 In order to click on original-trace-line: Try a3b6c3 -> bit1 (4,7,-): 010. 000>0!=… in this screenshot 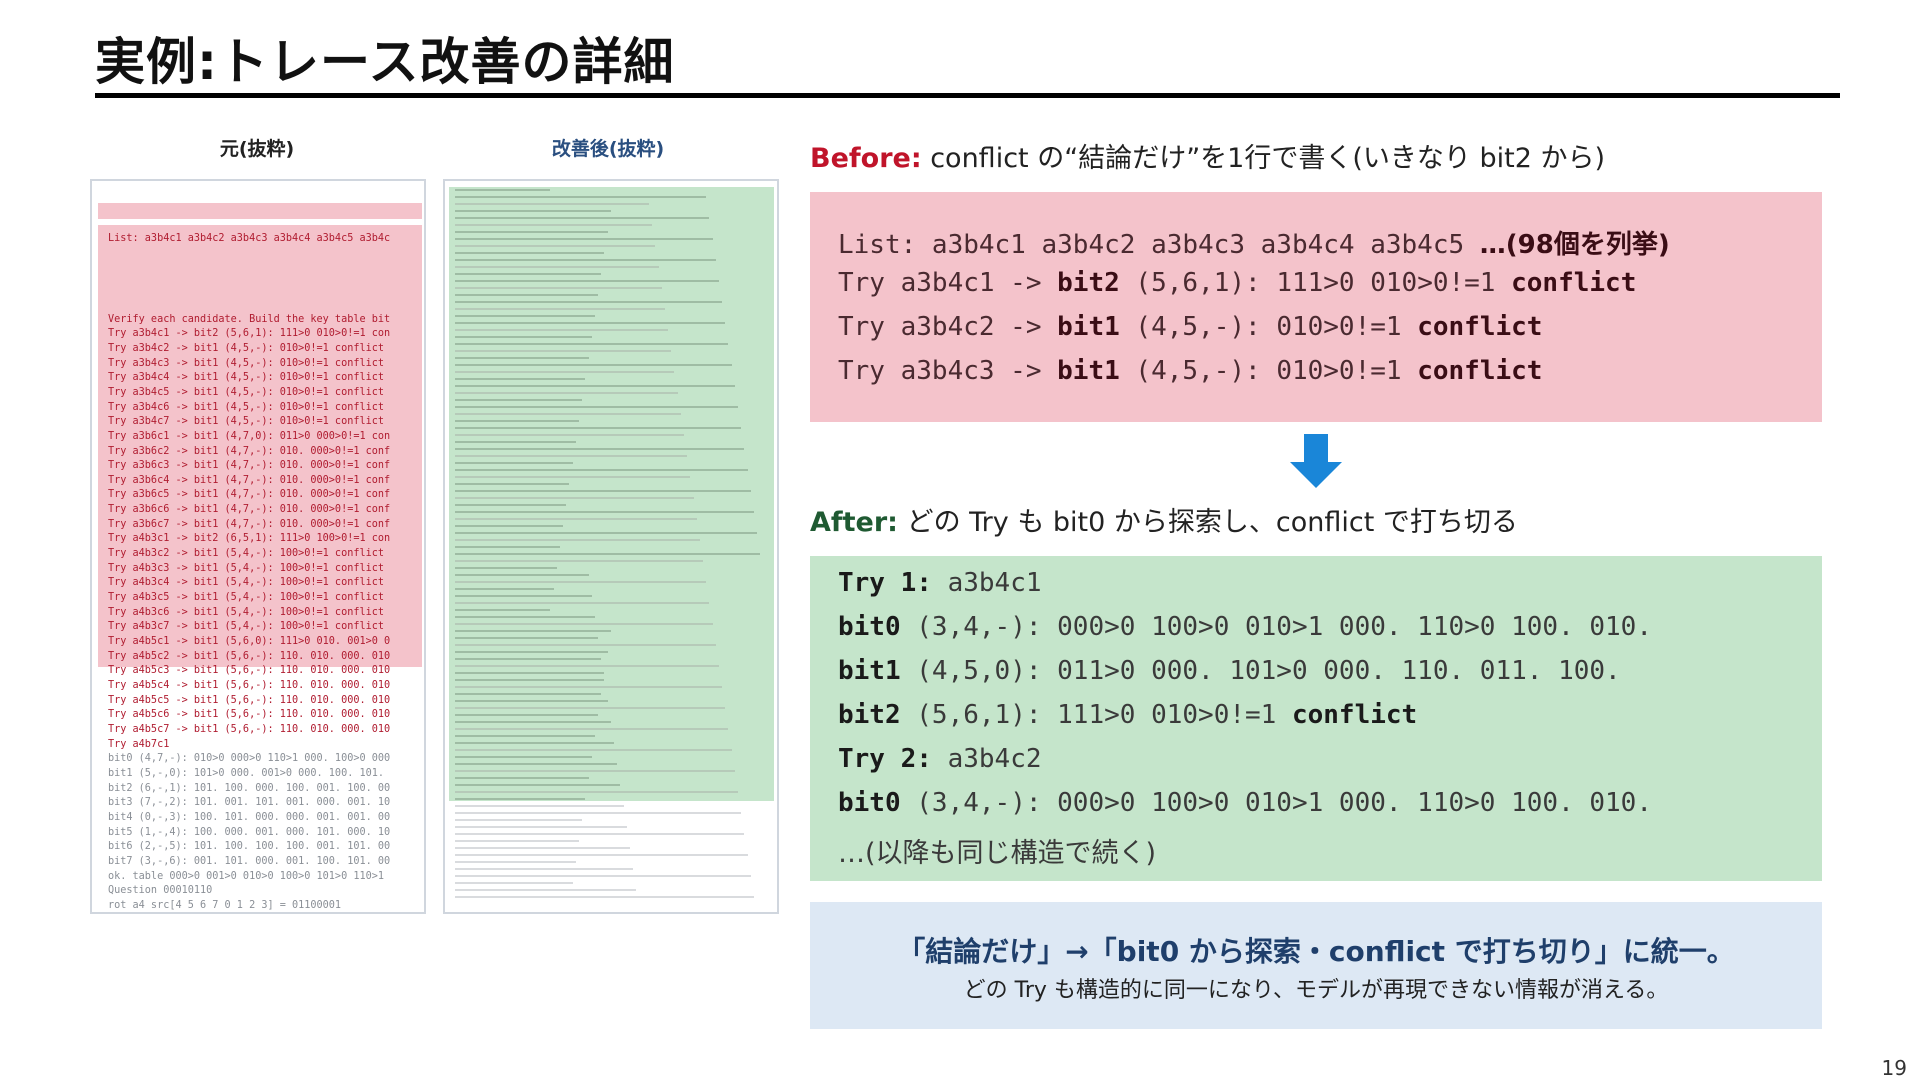, I will do `click(249, 466)`.